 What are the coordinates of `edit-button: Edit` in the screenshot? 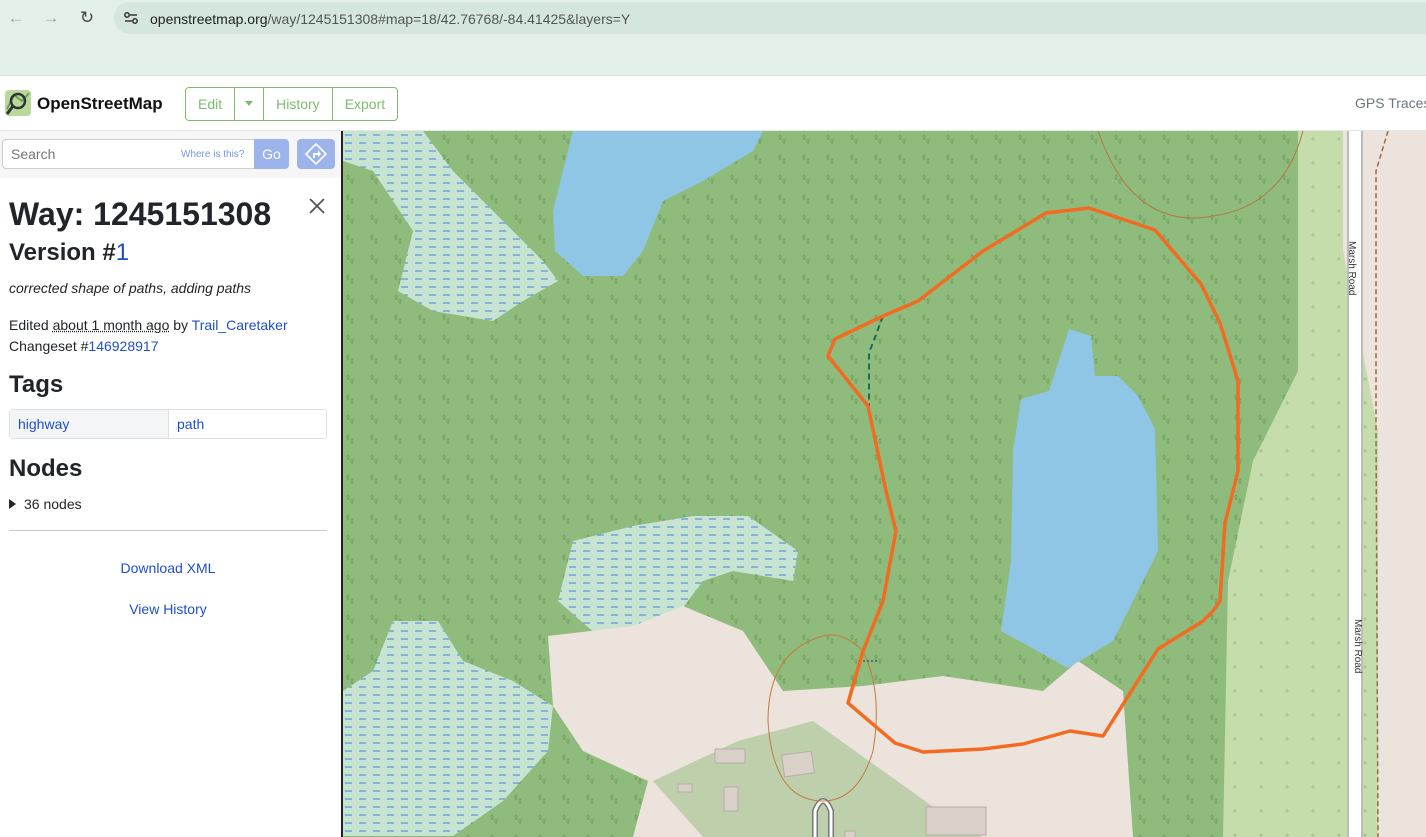 It's located at (211, 104).